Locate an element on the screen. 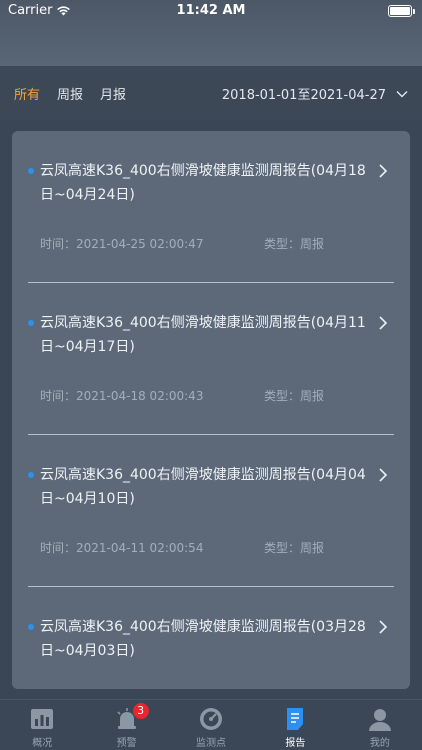 The height and width of the screenshot is (750, 422). report-title: 云凤高速K36_400右侧滑坡健康监测周报告(04月18日~04月24日) is located at coordinates (203, 183).